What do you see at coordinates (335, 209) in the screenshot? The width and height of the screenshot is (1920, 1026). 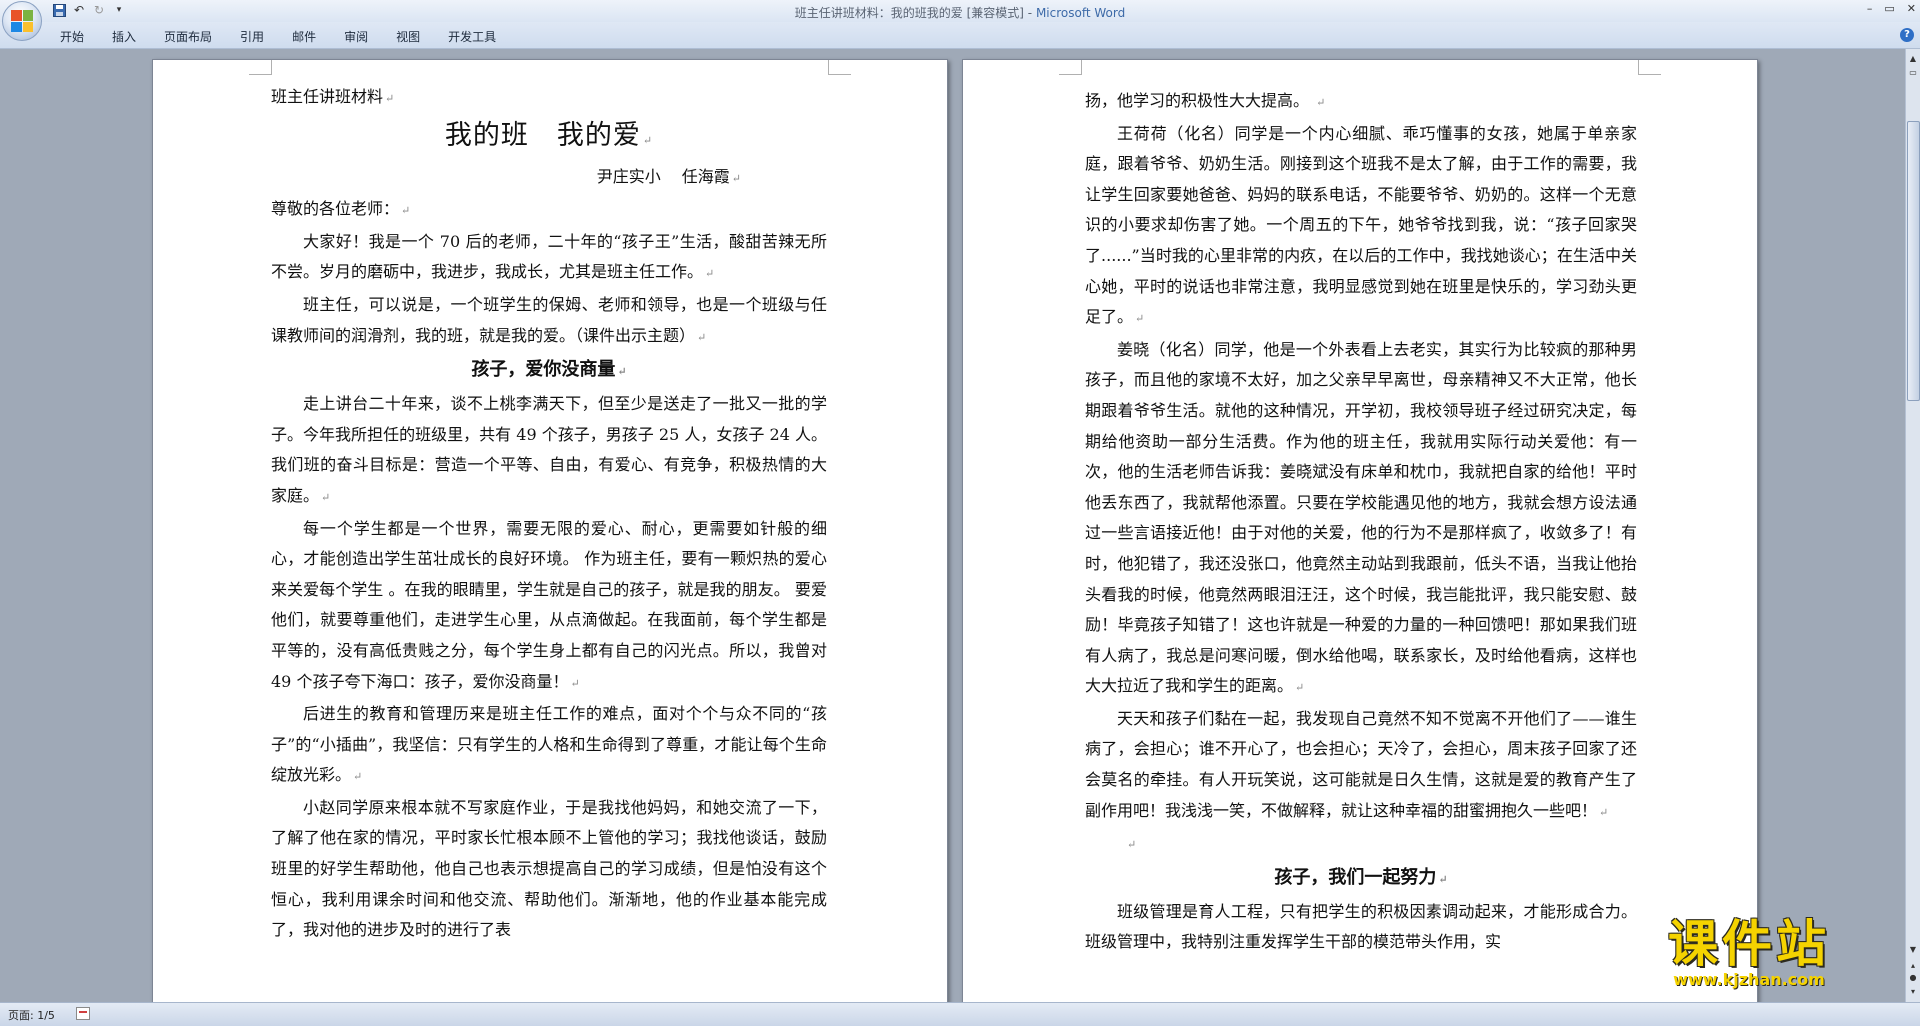 I see `salutation-text: 尊敬的各位老师：` at bounding box center [335, 209].